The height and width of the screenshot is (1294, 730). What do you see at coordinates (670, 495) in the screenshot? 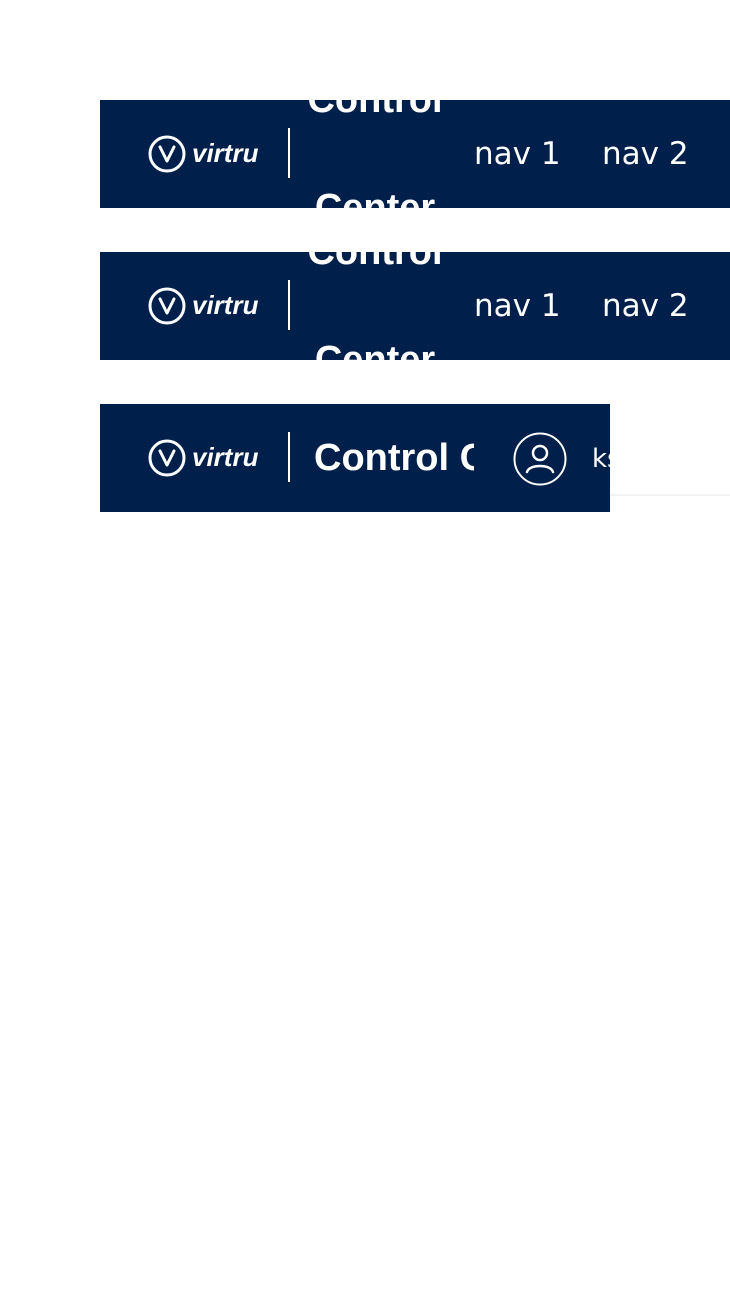
I see `content-edge-line` at bounding box center [670, 495].